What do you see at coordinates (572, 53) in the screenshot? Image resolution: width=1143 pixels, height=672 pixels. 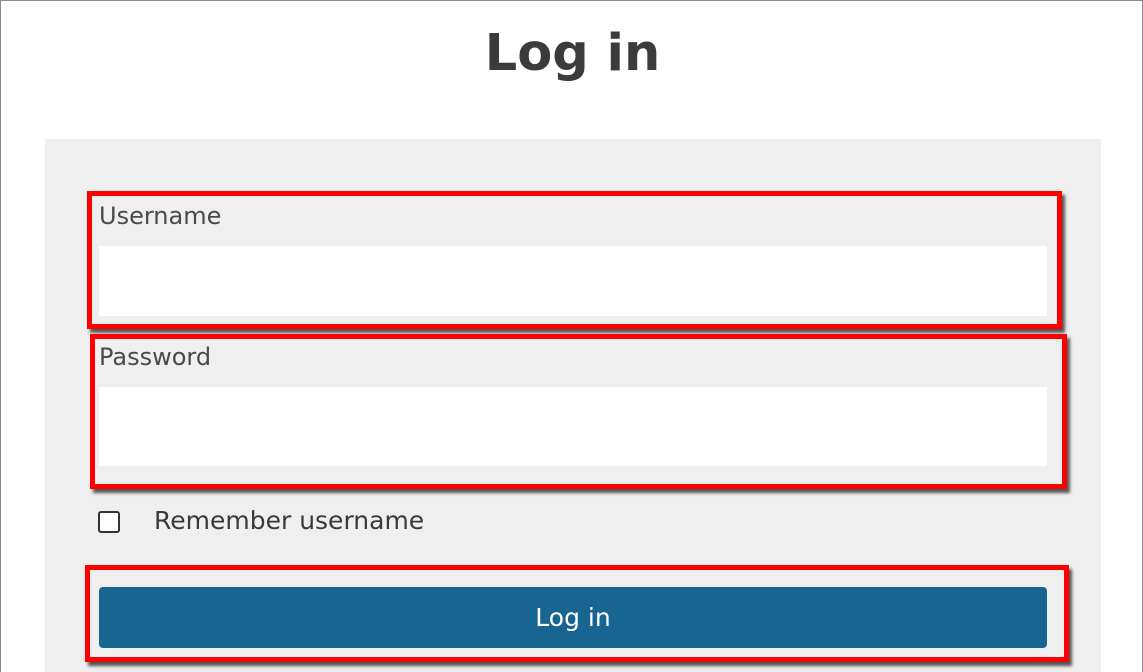 I see `page-title: Log in` at bounding box center [572, 53].